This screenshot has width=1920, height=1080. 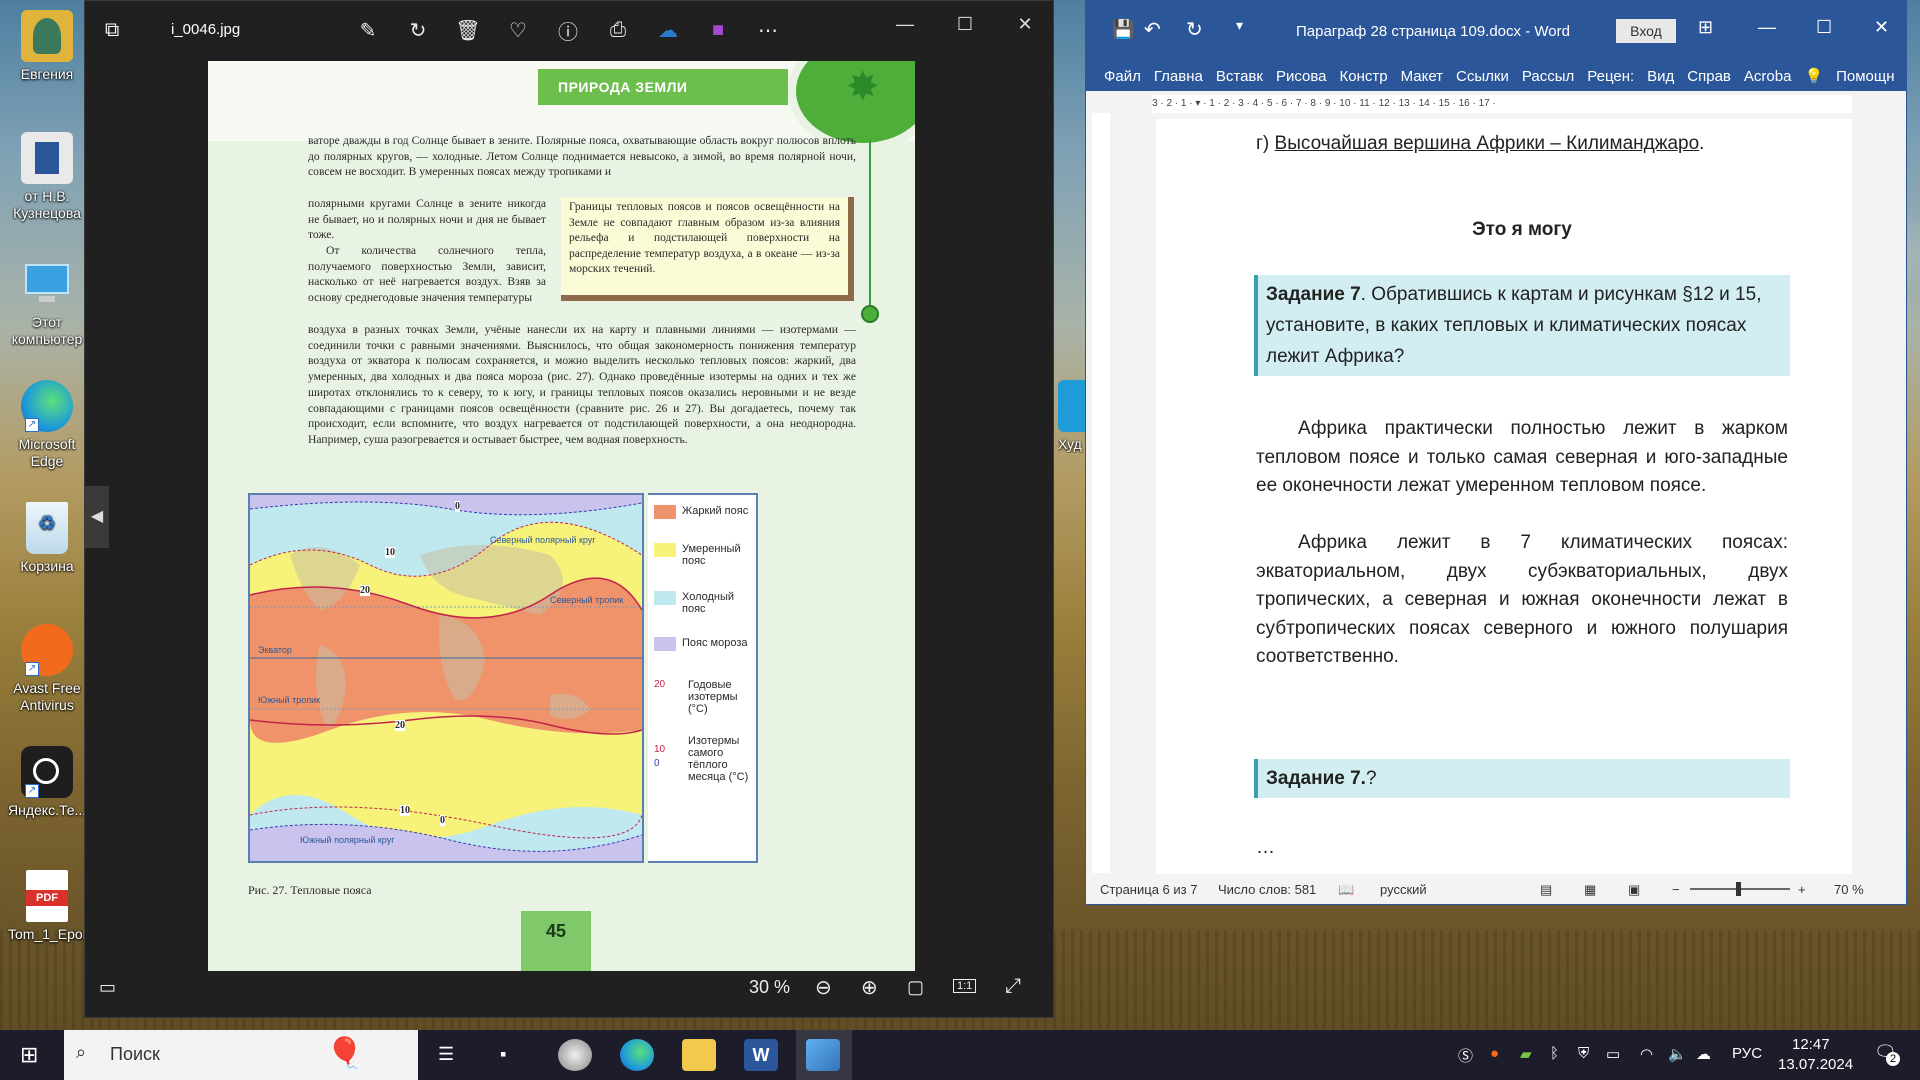 I want to click on tab-references: Ссылки, so click(x=1482, y=76).